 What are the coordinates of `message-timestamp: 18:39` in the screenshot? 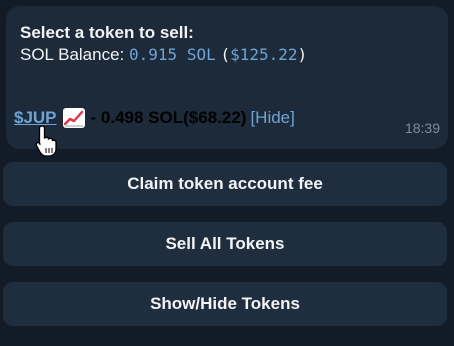 It's located at (422, 128).